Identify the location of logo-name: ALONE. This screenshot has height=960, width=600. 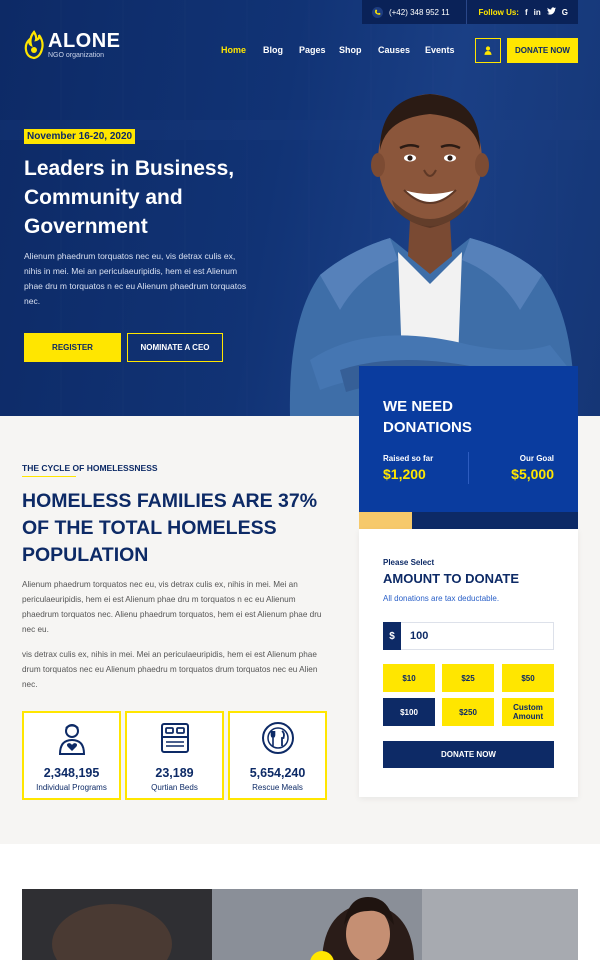
(84, 41).